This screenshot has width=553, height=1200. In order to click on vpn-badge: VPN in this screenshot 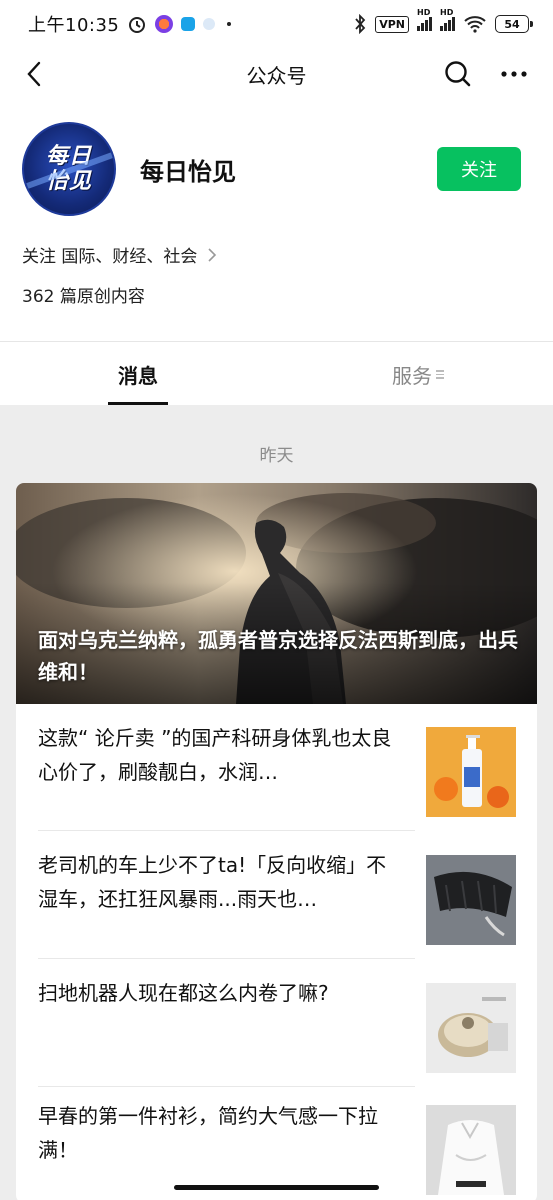, I will do `click(392, 24)`.